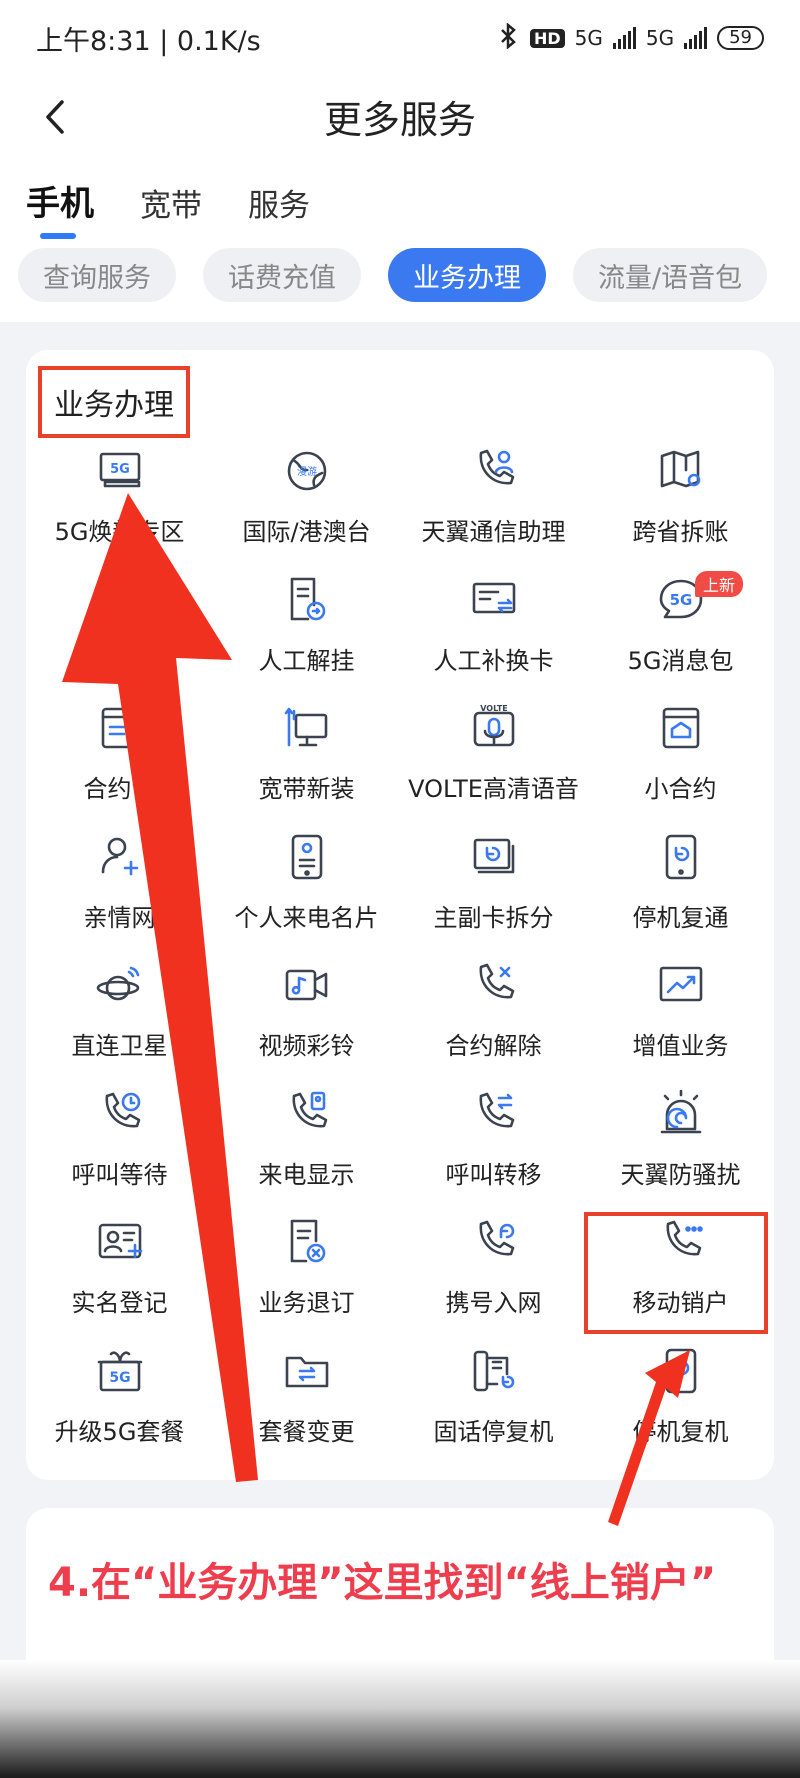 The image size is (800, 1778). Describe the element at coordinates (494, 985) in the screenshot. I see `phone-cancel-icon` at that location.